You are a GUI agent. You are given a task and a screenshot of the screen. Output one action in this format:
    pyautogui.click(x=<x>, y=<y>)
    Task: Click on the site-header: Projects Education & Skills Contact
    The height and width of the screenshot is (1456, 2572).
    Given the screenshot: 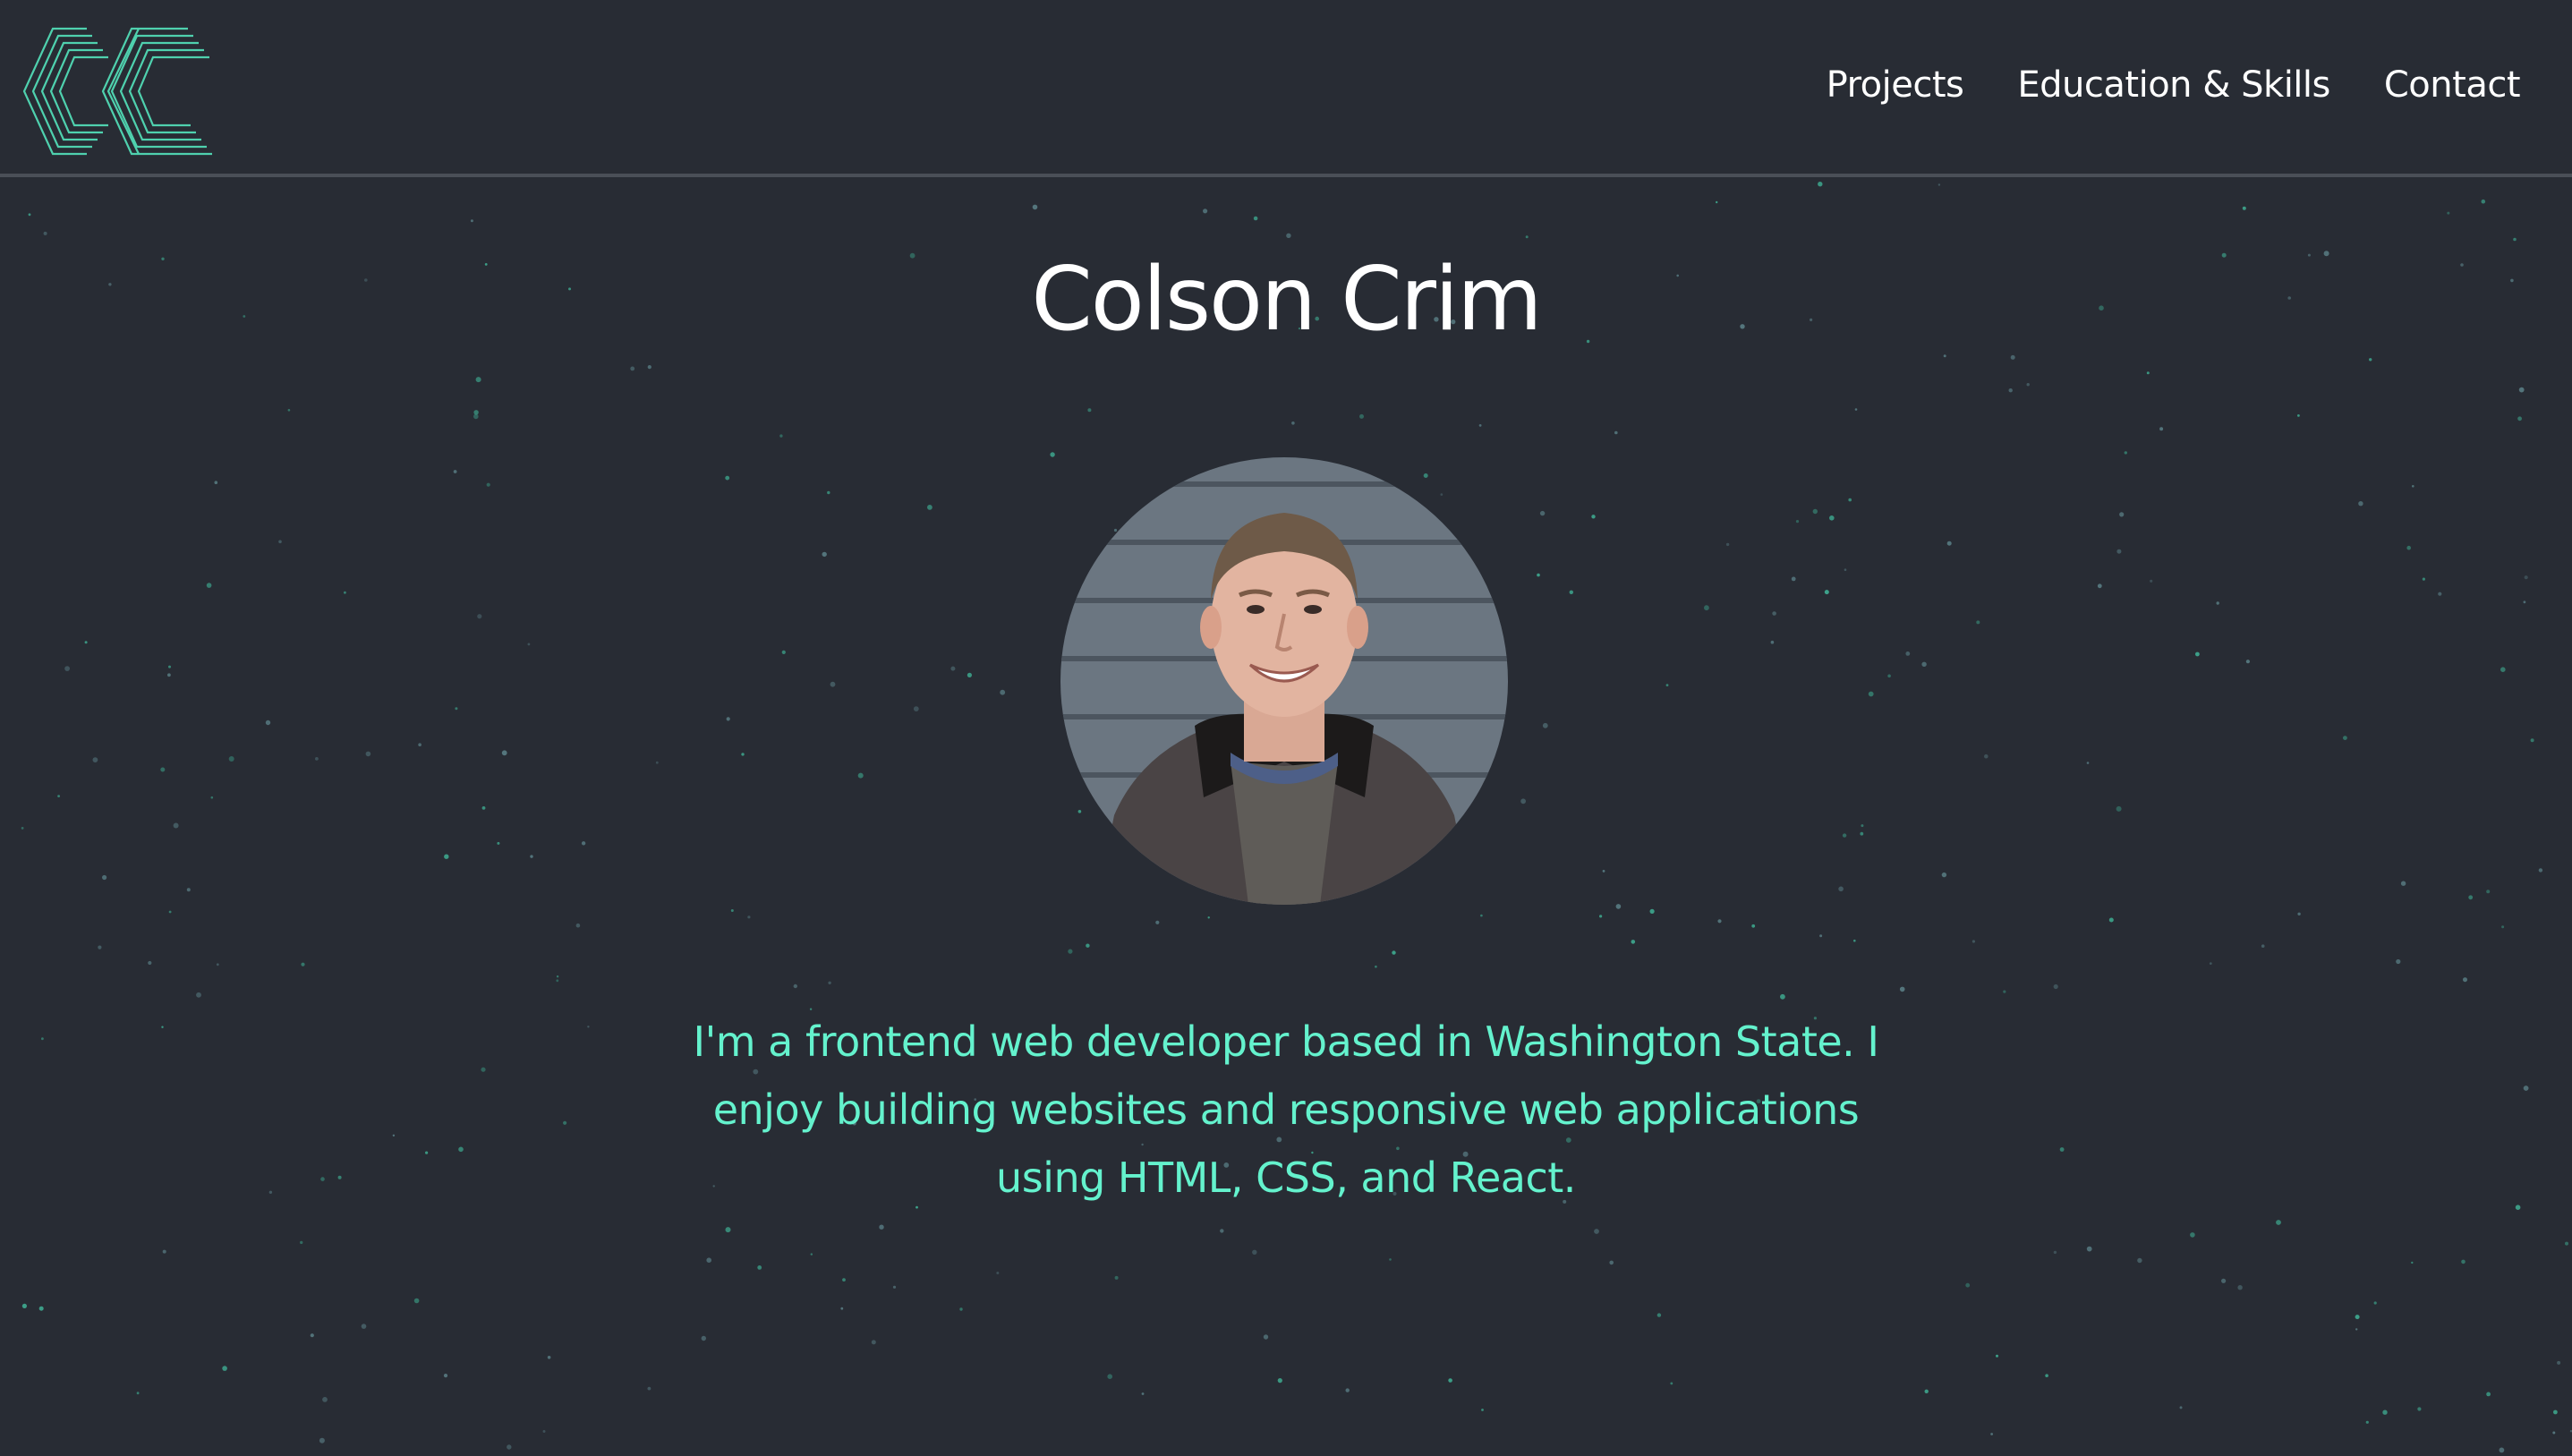 What is the action you would take?
    pyautogui.click(x=1286, y=89)
    